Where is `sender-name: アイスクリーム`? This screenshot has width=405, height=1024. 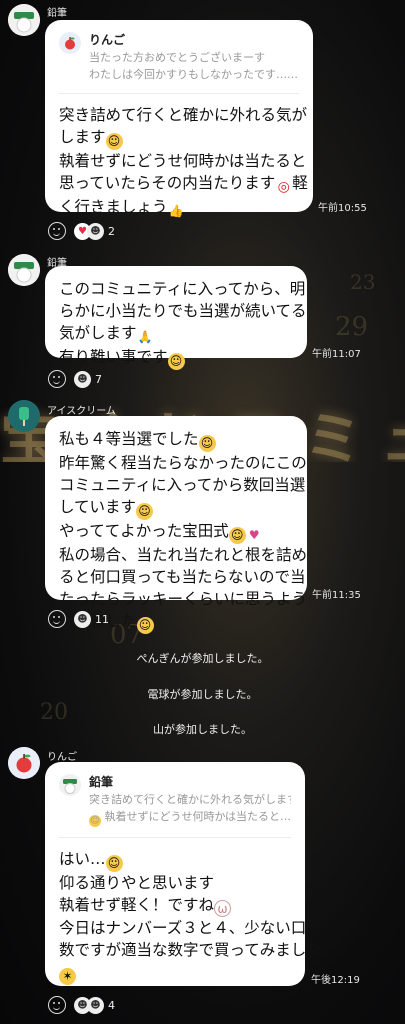 sender-name: アイスクリーム is located at coordinates (81, 411).